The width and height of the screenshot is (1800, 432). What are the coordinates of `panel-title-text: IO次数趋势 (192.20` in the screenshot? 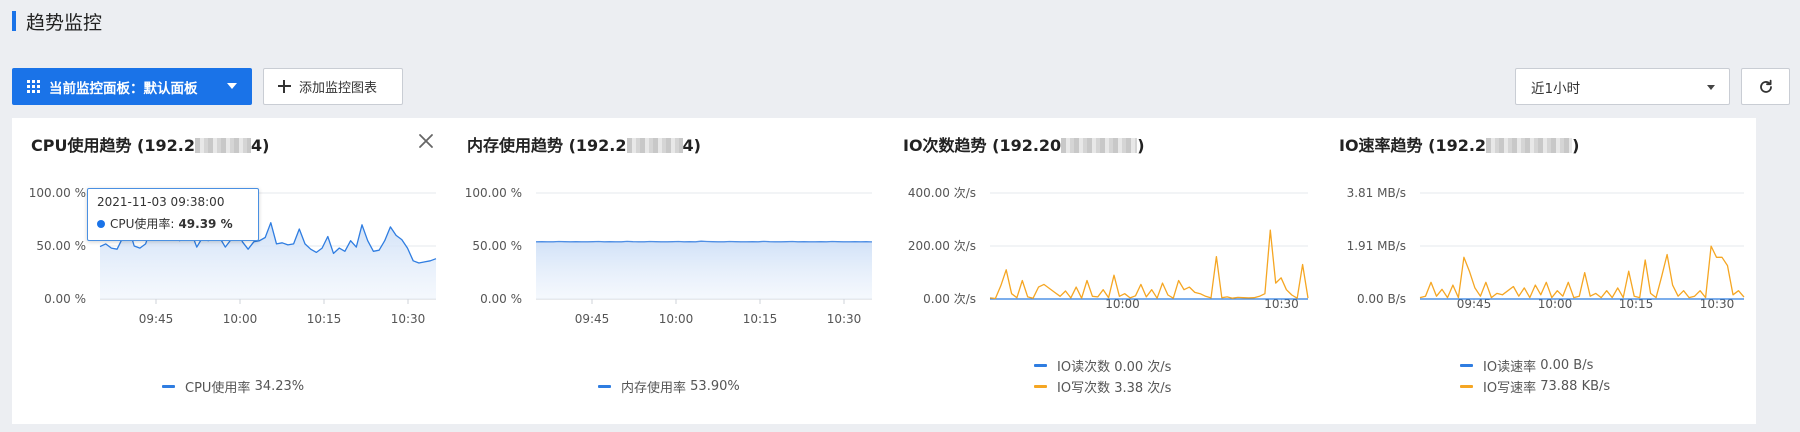 It's located at (982, 145).